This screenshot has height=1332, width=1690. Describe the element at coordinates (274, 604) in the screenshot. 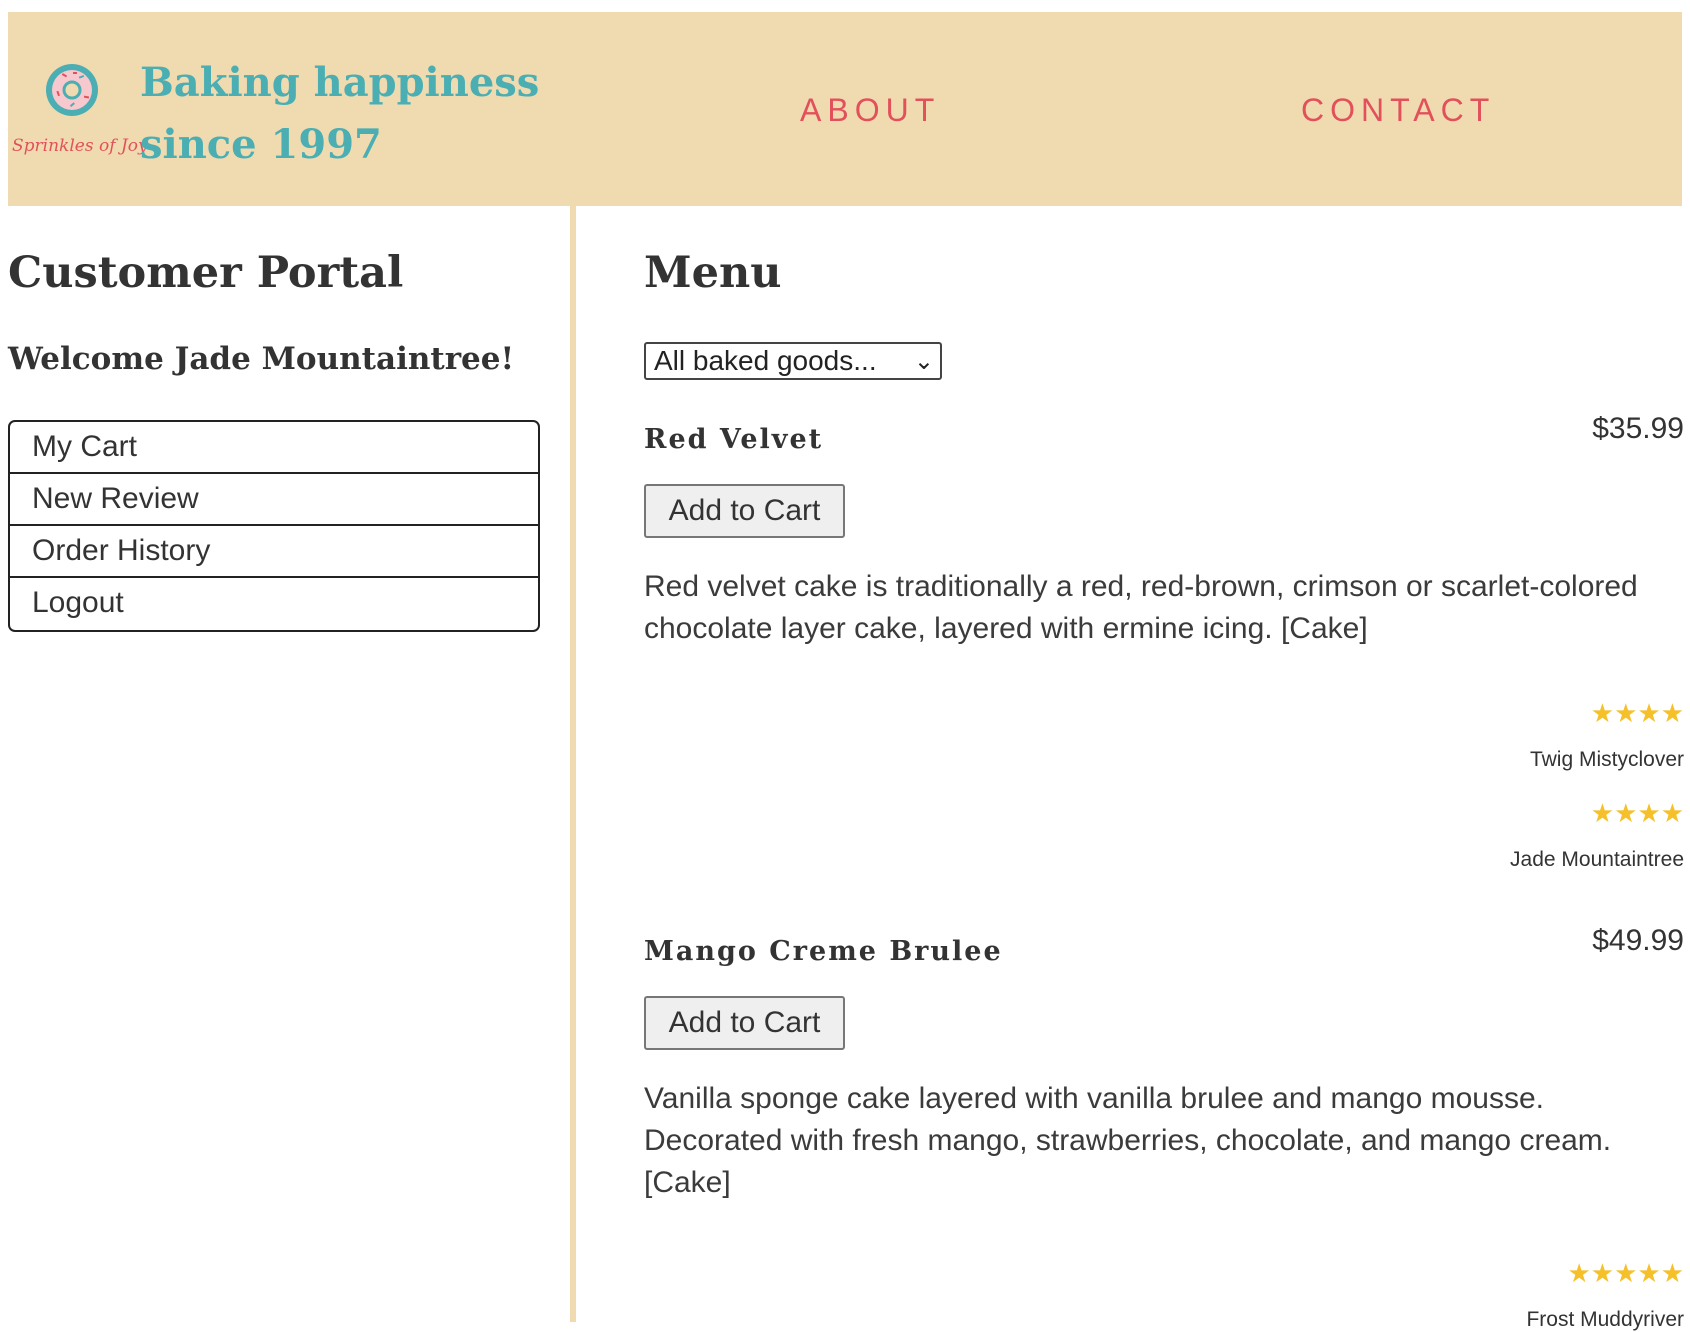

I see `menu-item-logout: Logout` at that location.